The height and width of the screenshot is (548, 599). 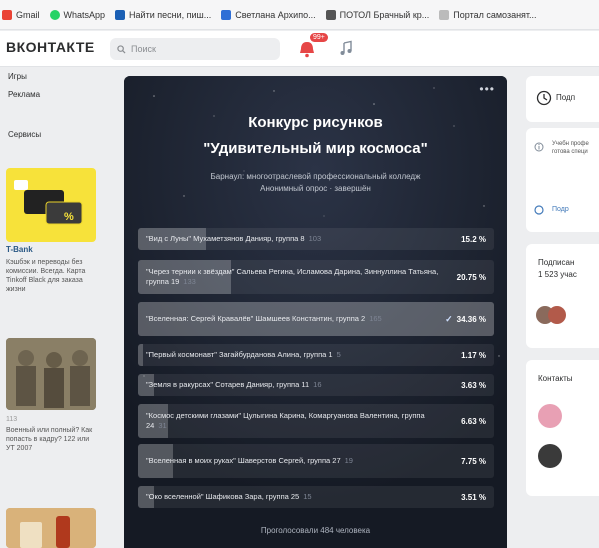 I want to click on poll-option-percent: 7.75 %, so click(x=473, y=461).